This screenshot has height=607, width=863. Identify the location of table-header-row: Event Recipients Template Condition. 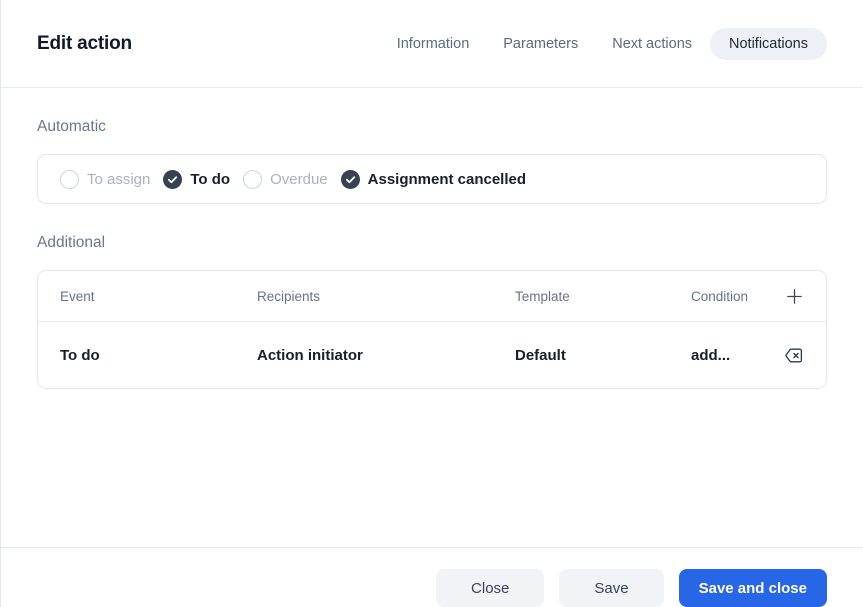
(432, 296).